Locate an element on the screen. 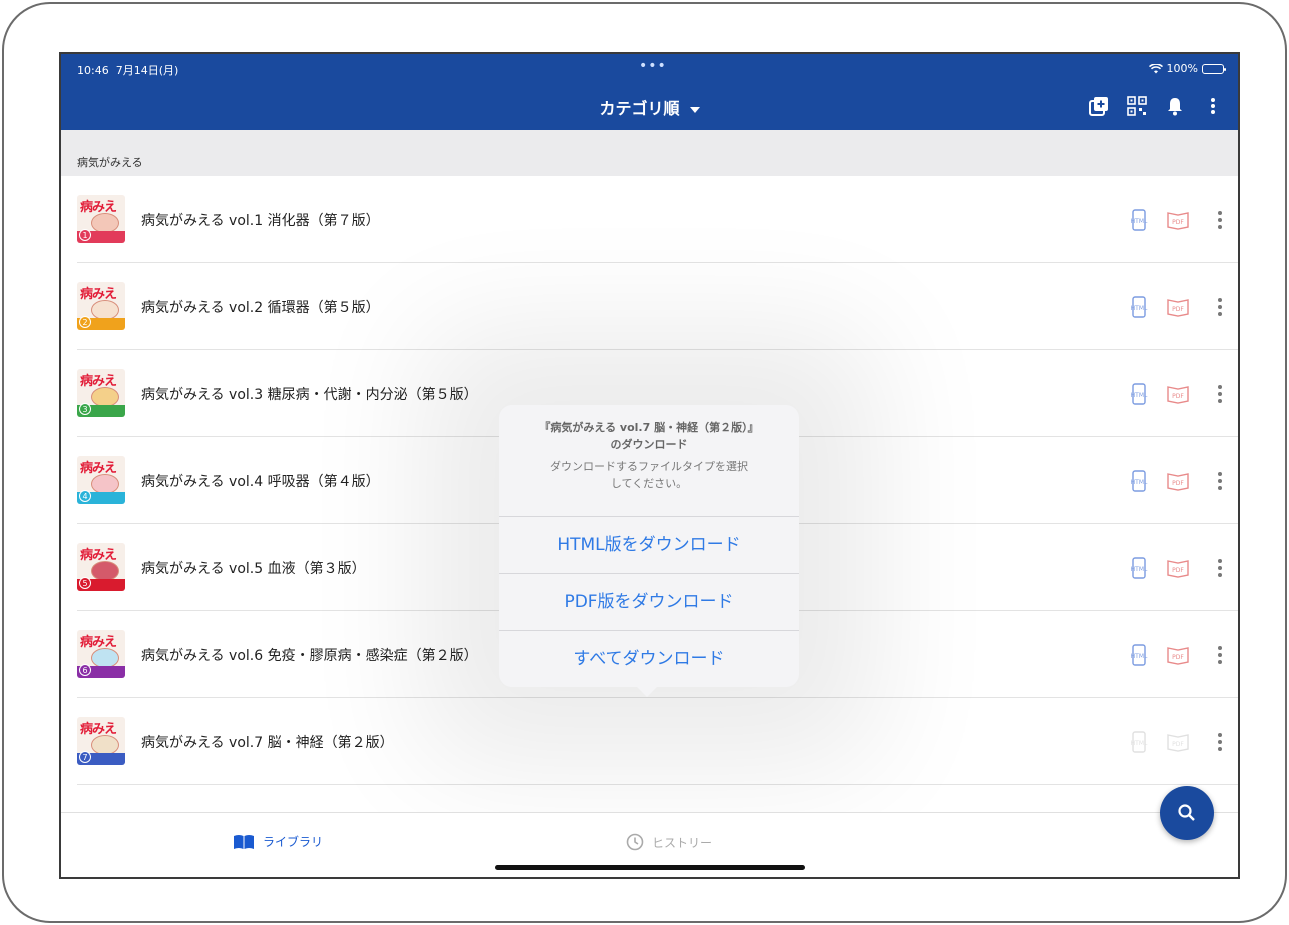 Image resolution: width=1289 pixels, height=925 pixels. book-title: 病気がみえる vol.2 循環器（第５版） is located at coordinates (260, 308).